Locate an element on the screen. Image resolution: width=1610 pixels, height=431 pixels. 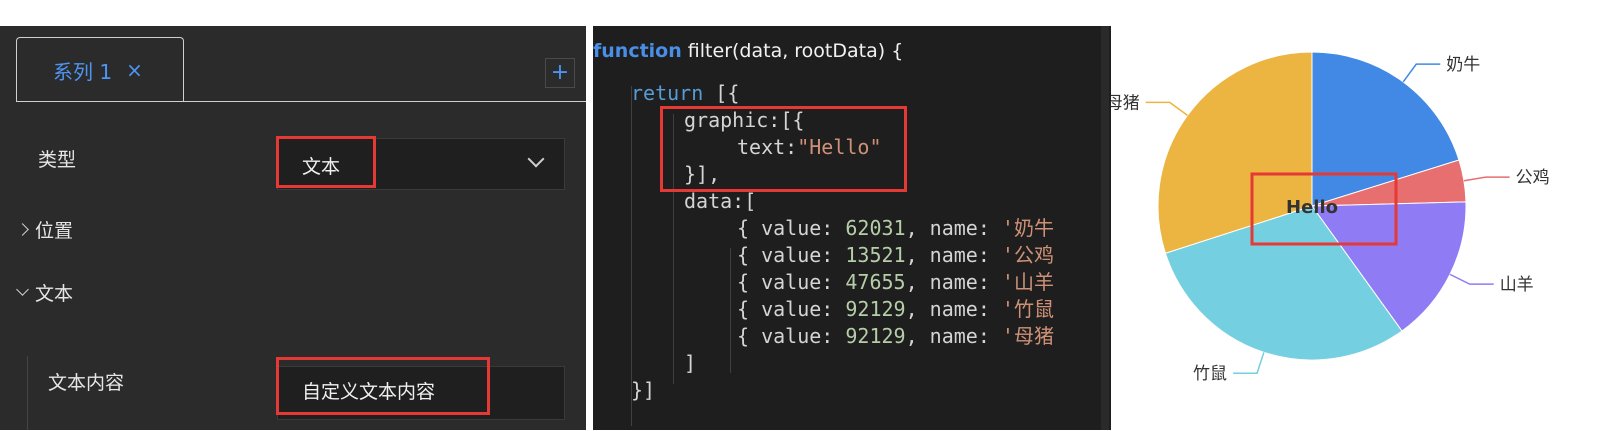
series-tab-bar: 系列 1 × + is located at coordinates (293, 65).